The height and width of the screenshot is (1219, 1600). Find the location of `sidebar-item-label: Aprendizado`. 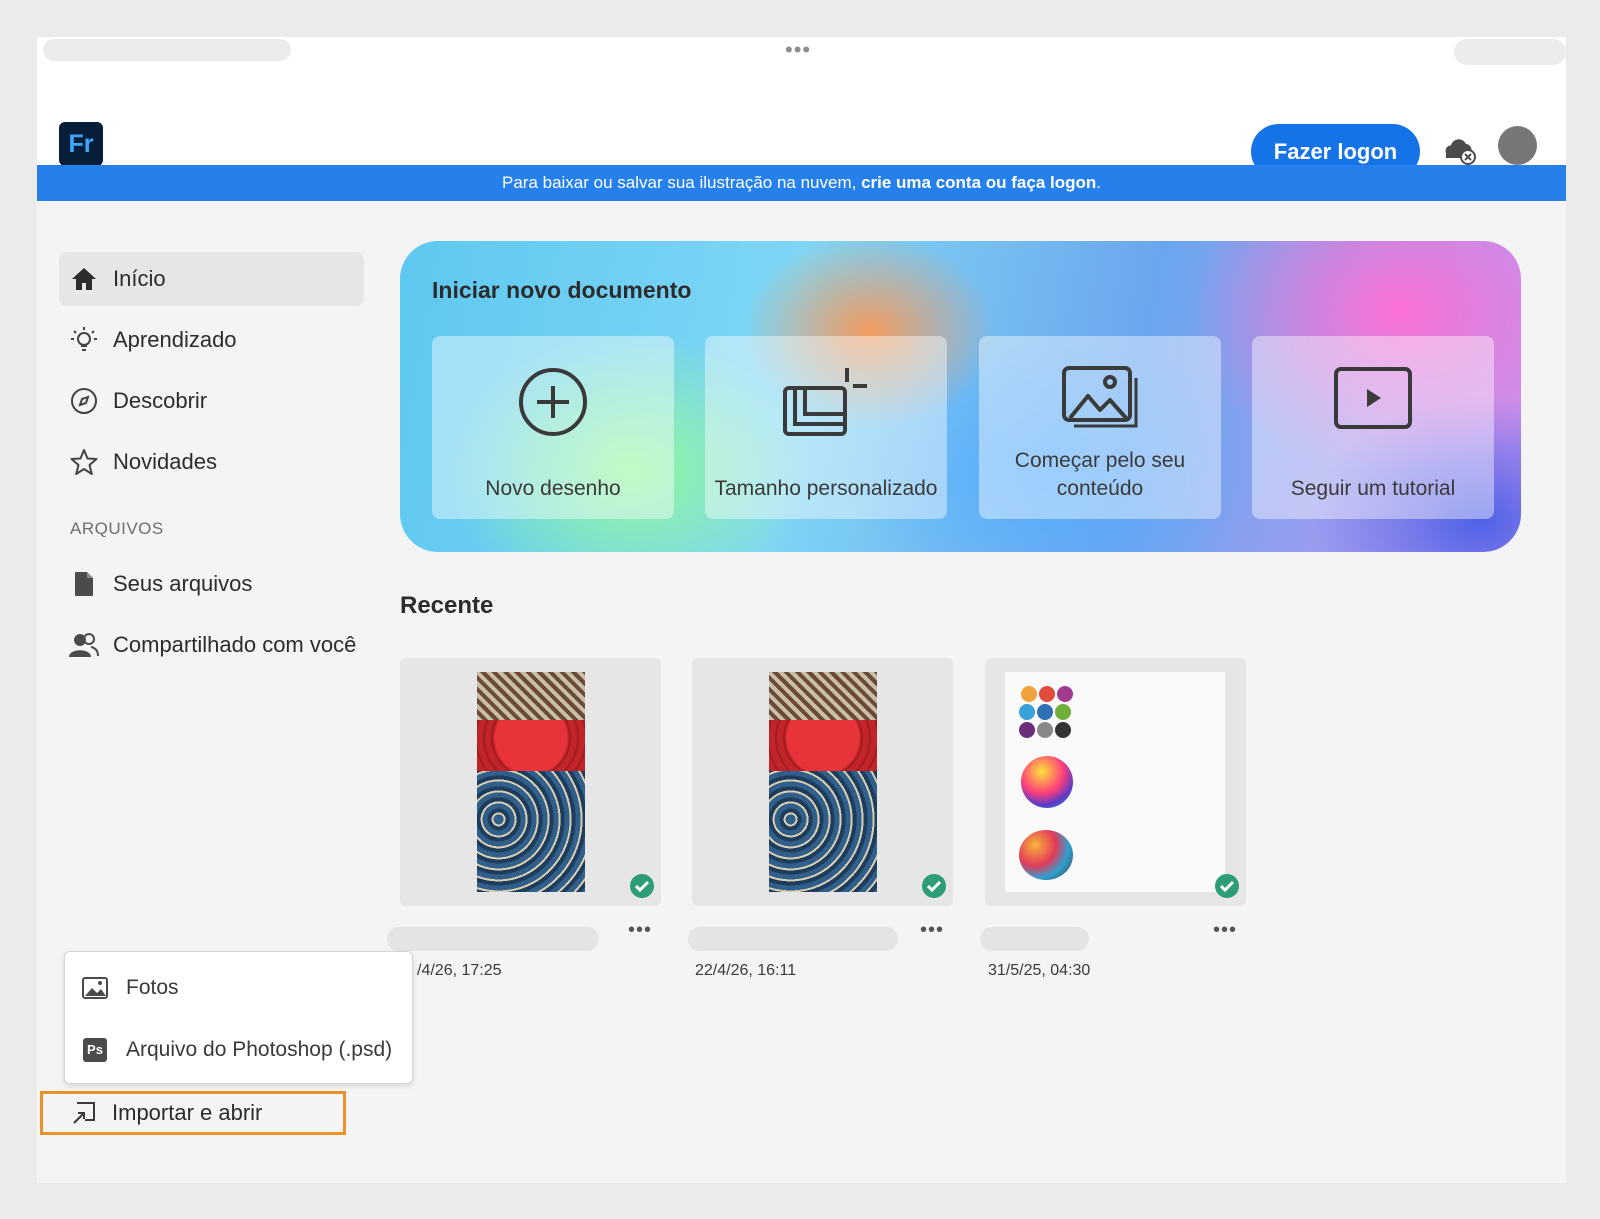

sidebar-item-label: Aprendizado is located at coordinates (175, 339).